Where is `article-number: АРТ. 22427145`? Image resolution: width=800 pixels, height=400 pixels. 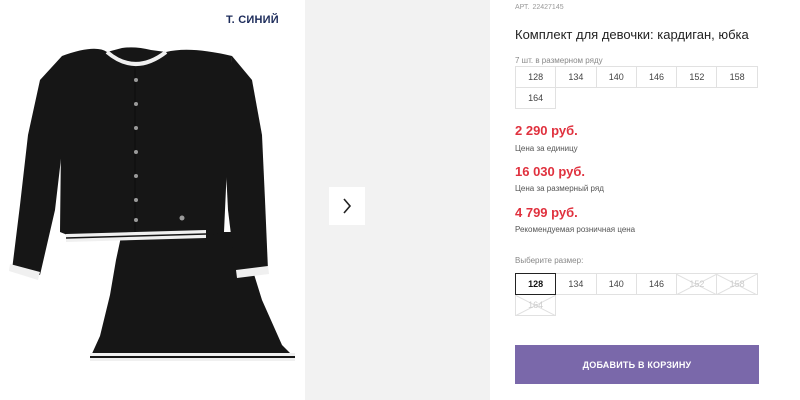
article-number: АРТ. 22427145 is located at coordinates (539, 7).